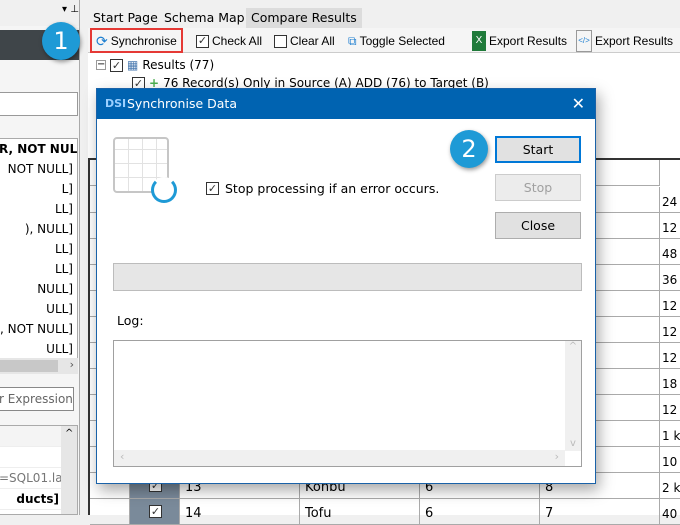 This screenshot has width=680, height=525. Describe the element at coordinates (360, 512) in the screenshot. I see `grid-cell: Tofu` at that location.